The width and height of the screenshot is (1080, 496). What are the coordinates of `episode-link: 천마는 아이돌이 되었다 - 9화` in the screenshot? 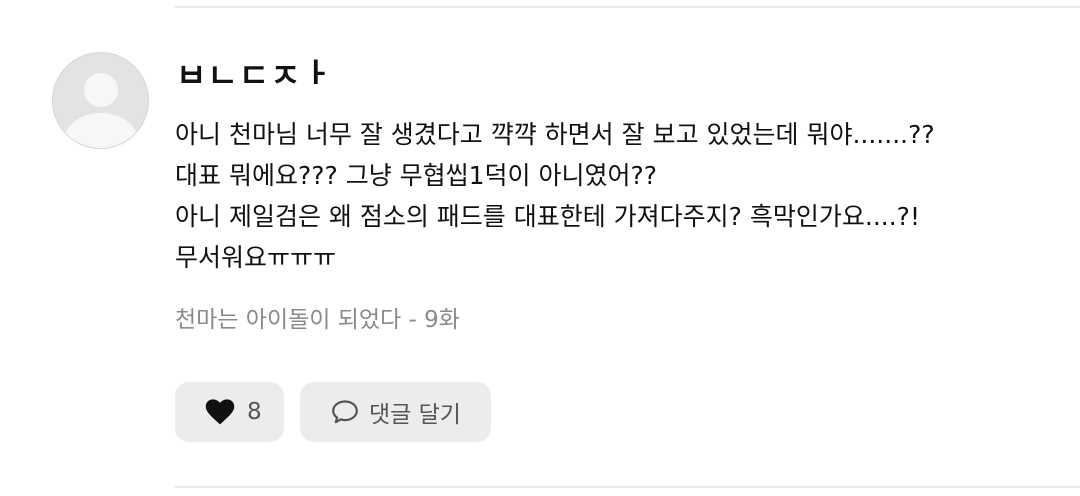 It's located at (317, 320).